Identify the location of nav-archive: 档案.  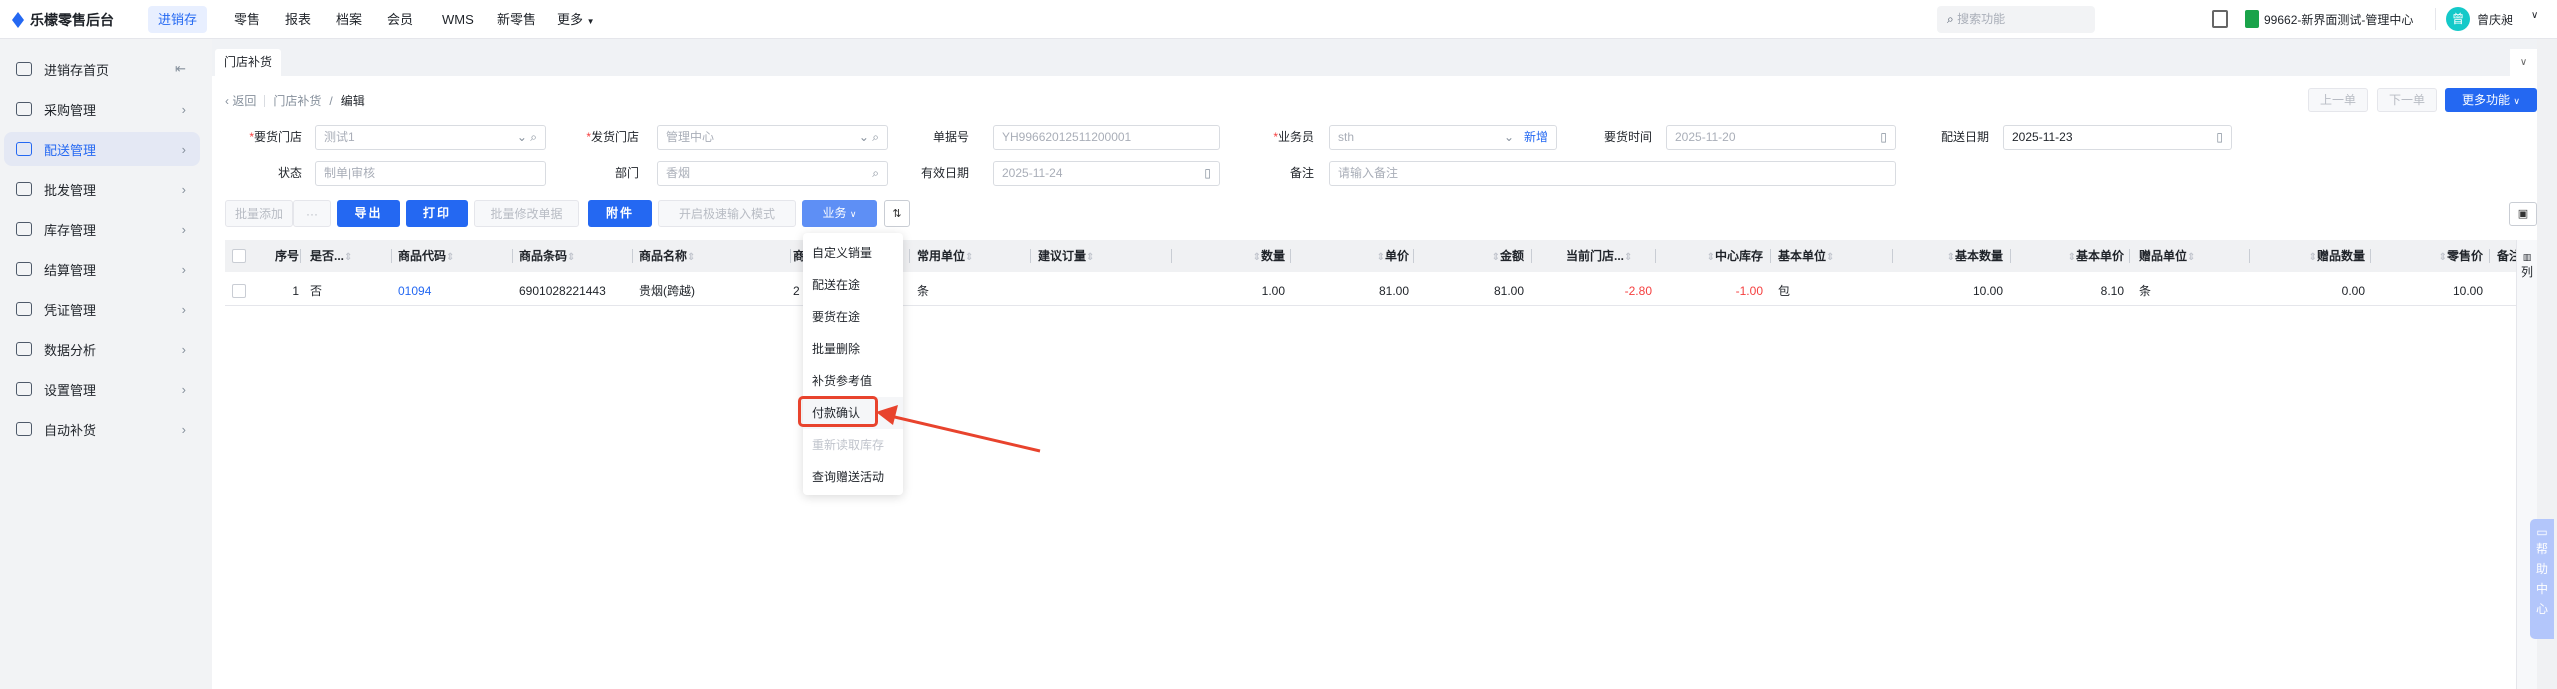
(349, 19).